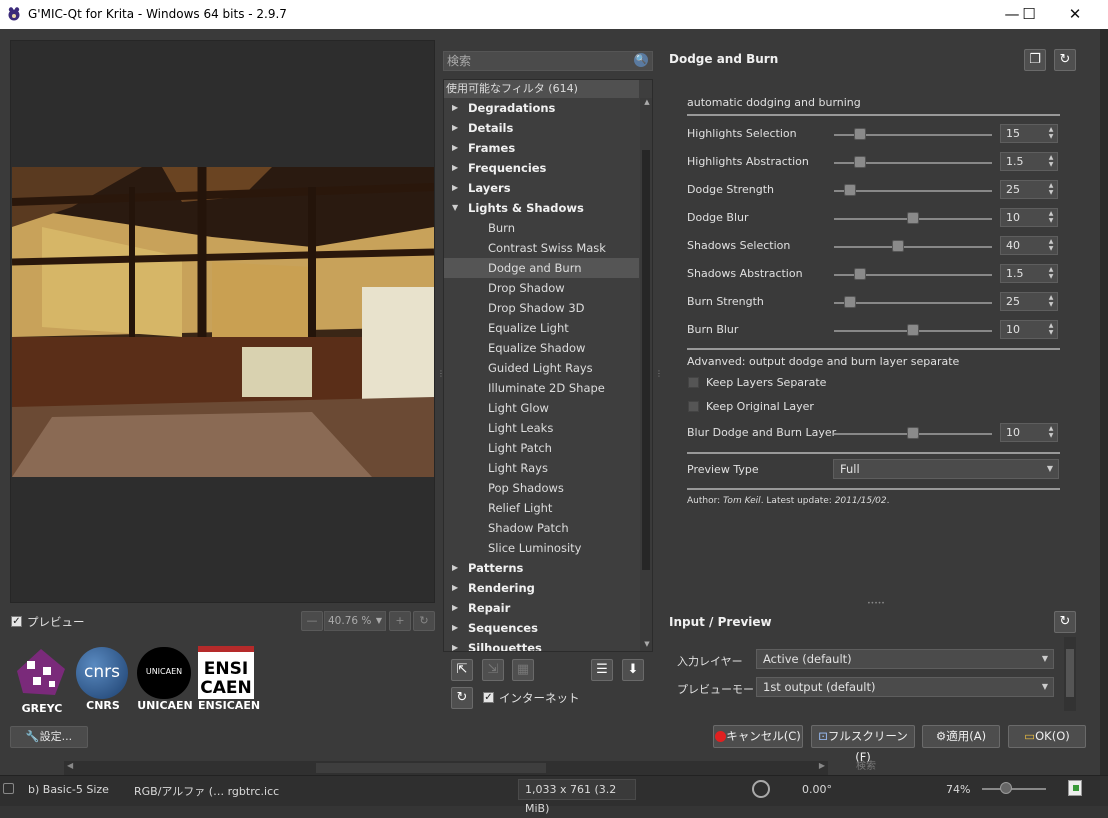 Image resolution: width=1108 pixels, height=818 pixels. Describe the element at coordinates (659, 379) in the screenshot. I see `right-splitter-handle: ⋮` at that location.